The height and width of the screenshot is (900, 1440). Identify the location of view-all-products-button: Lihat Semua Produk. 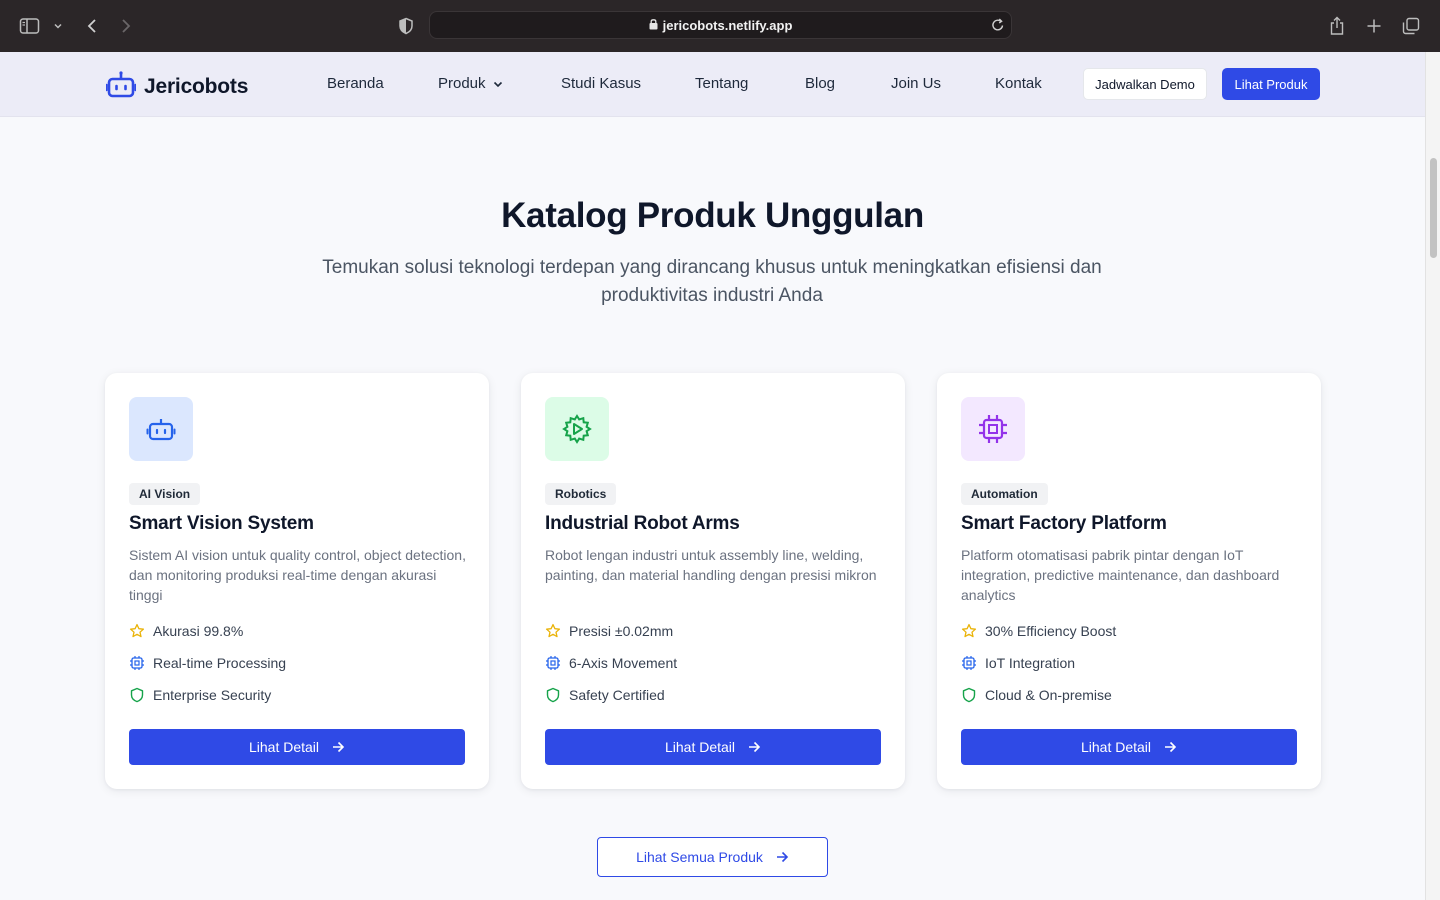
(712, 857).